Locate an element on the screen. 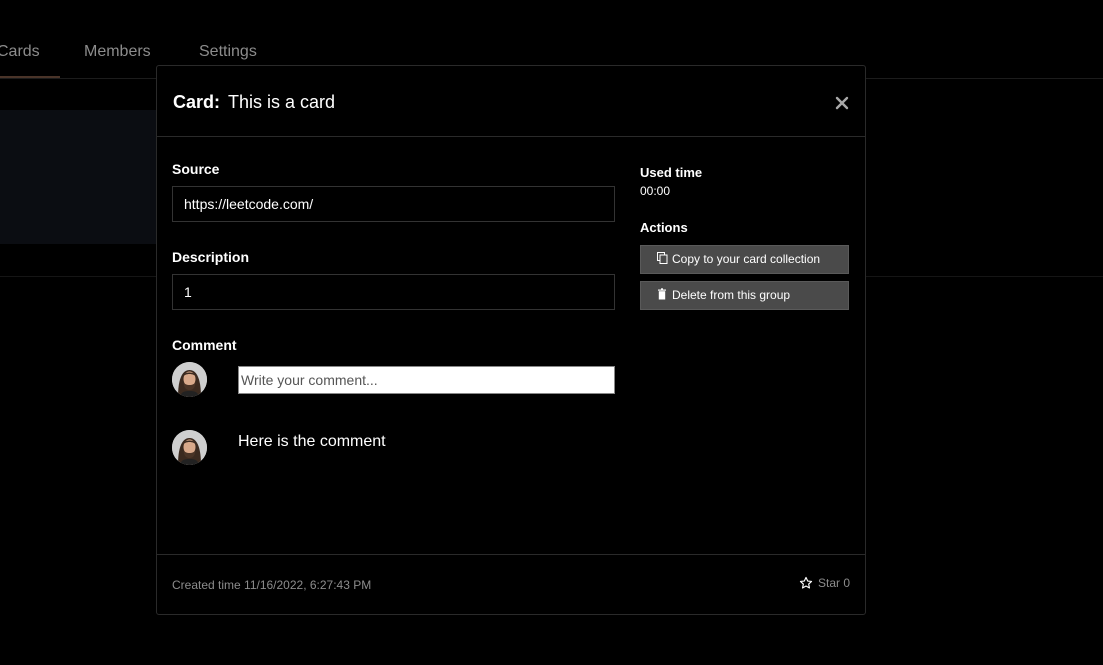 The height and width of the screenshot is (665, 1103). star-count: Star 0 is located at coordinates (833, 583).